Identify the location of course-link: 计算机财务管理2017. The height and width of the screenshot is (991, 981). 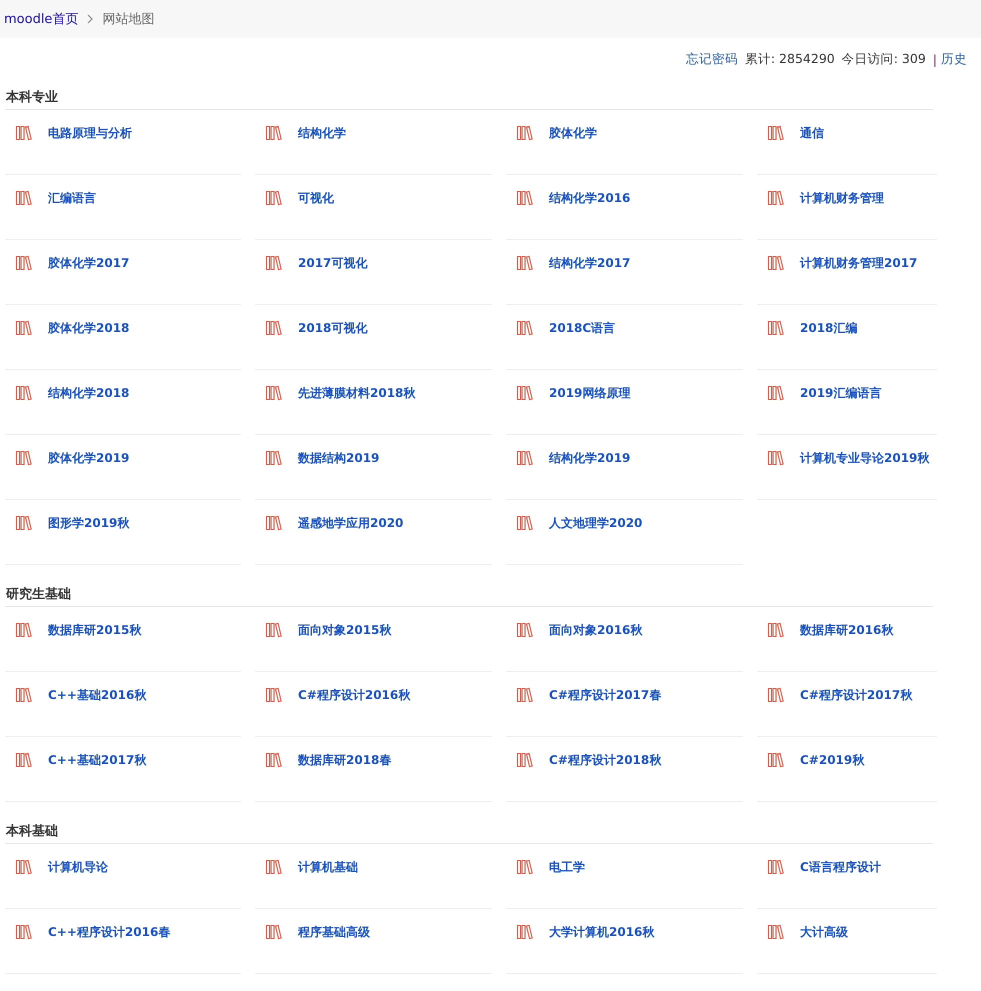
(859, 263).